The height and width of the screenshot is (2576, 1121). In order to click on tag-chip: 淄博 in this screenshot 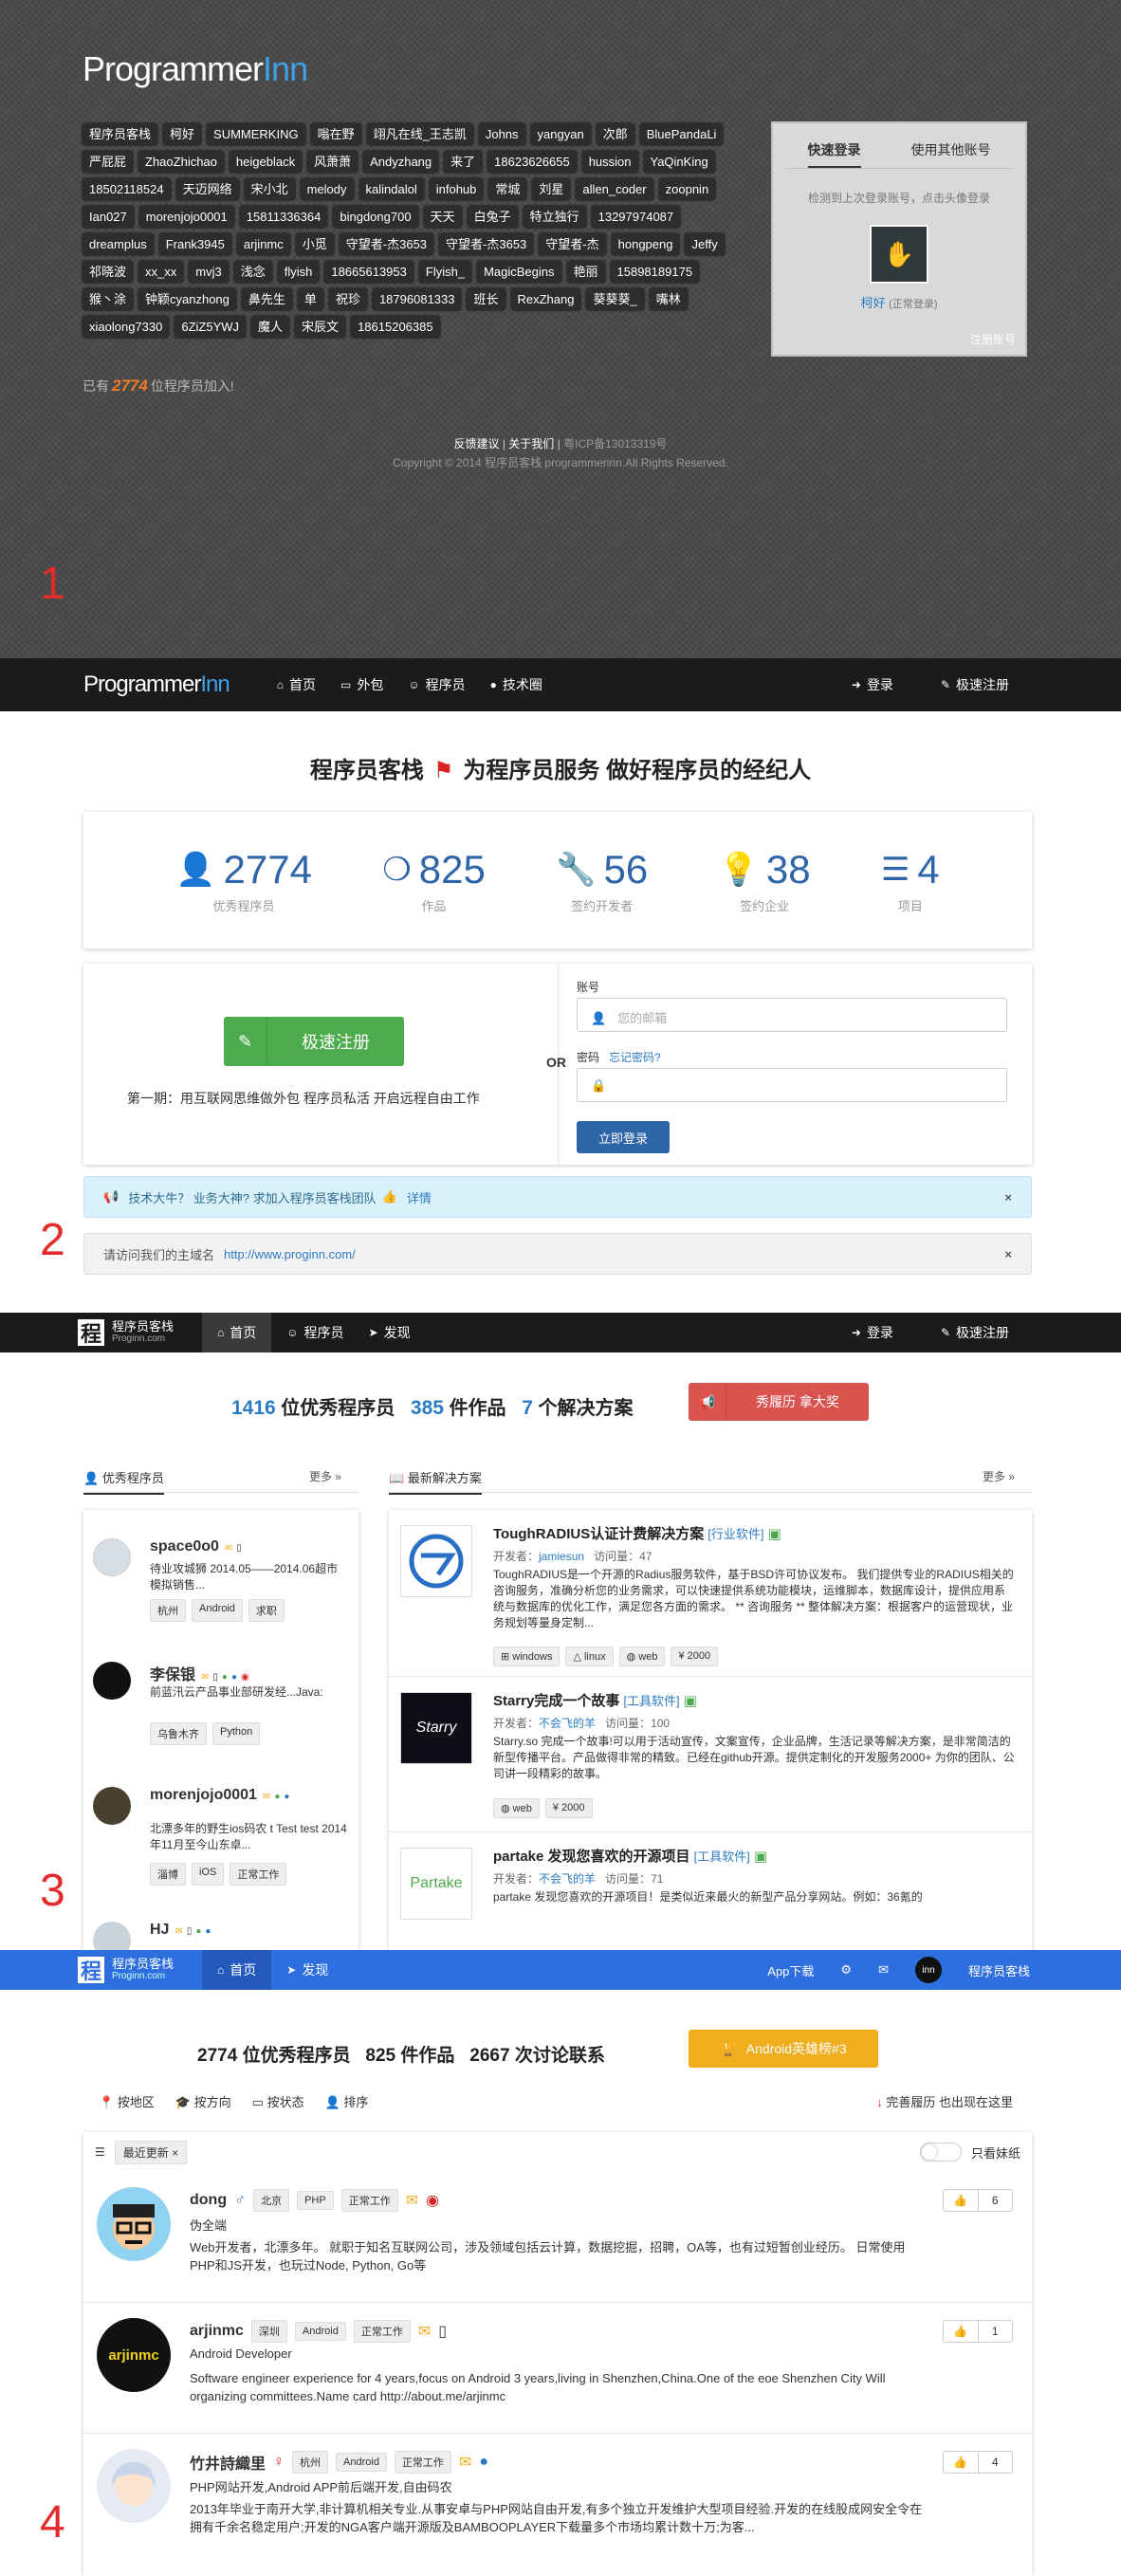, I will do `click(168, 1874)`.